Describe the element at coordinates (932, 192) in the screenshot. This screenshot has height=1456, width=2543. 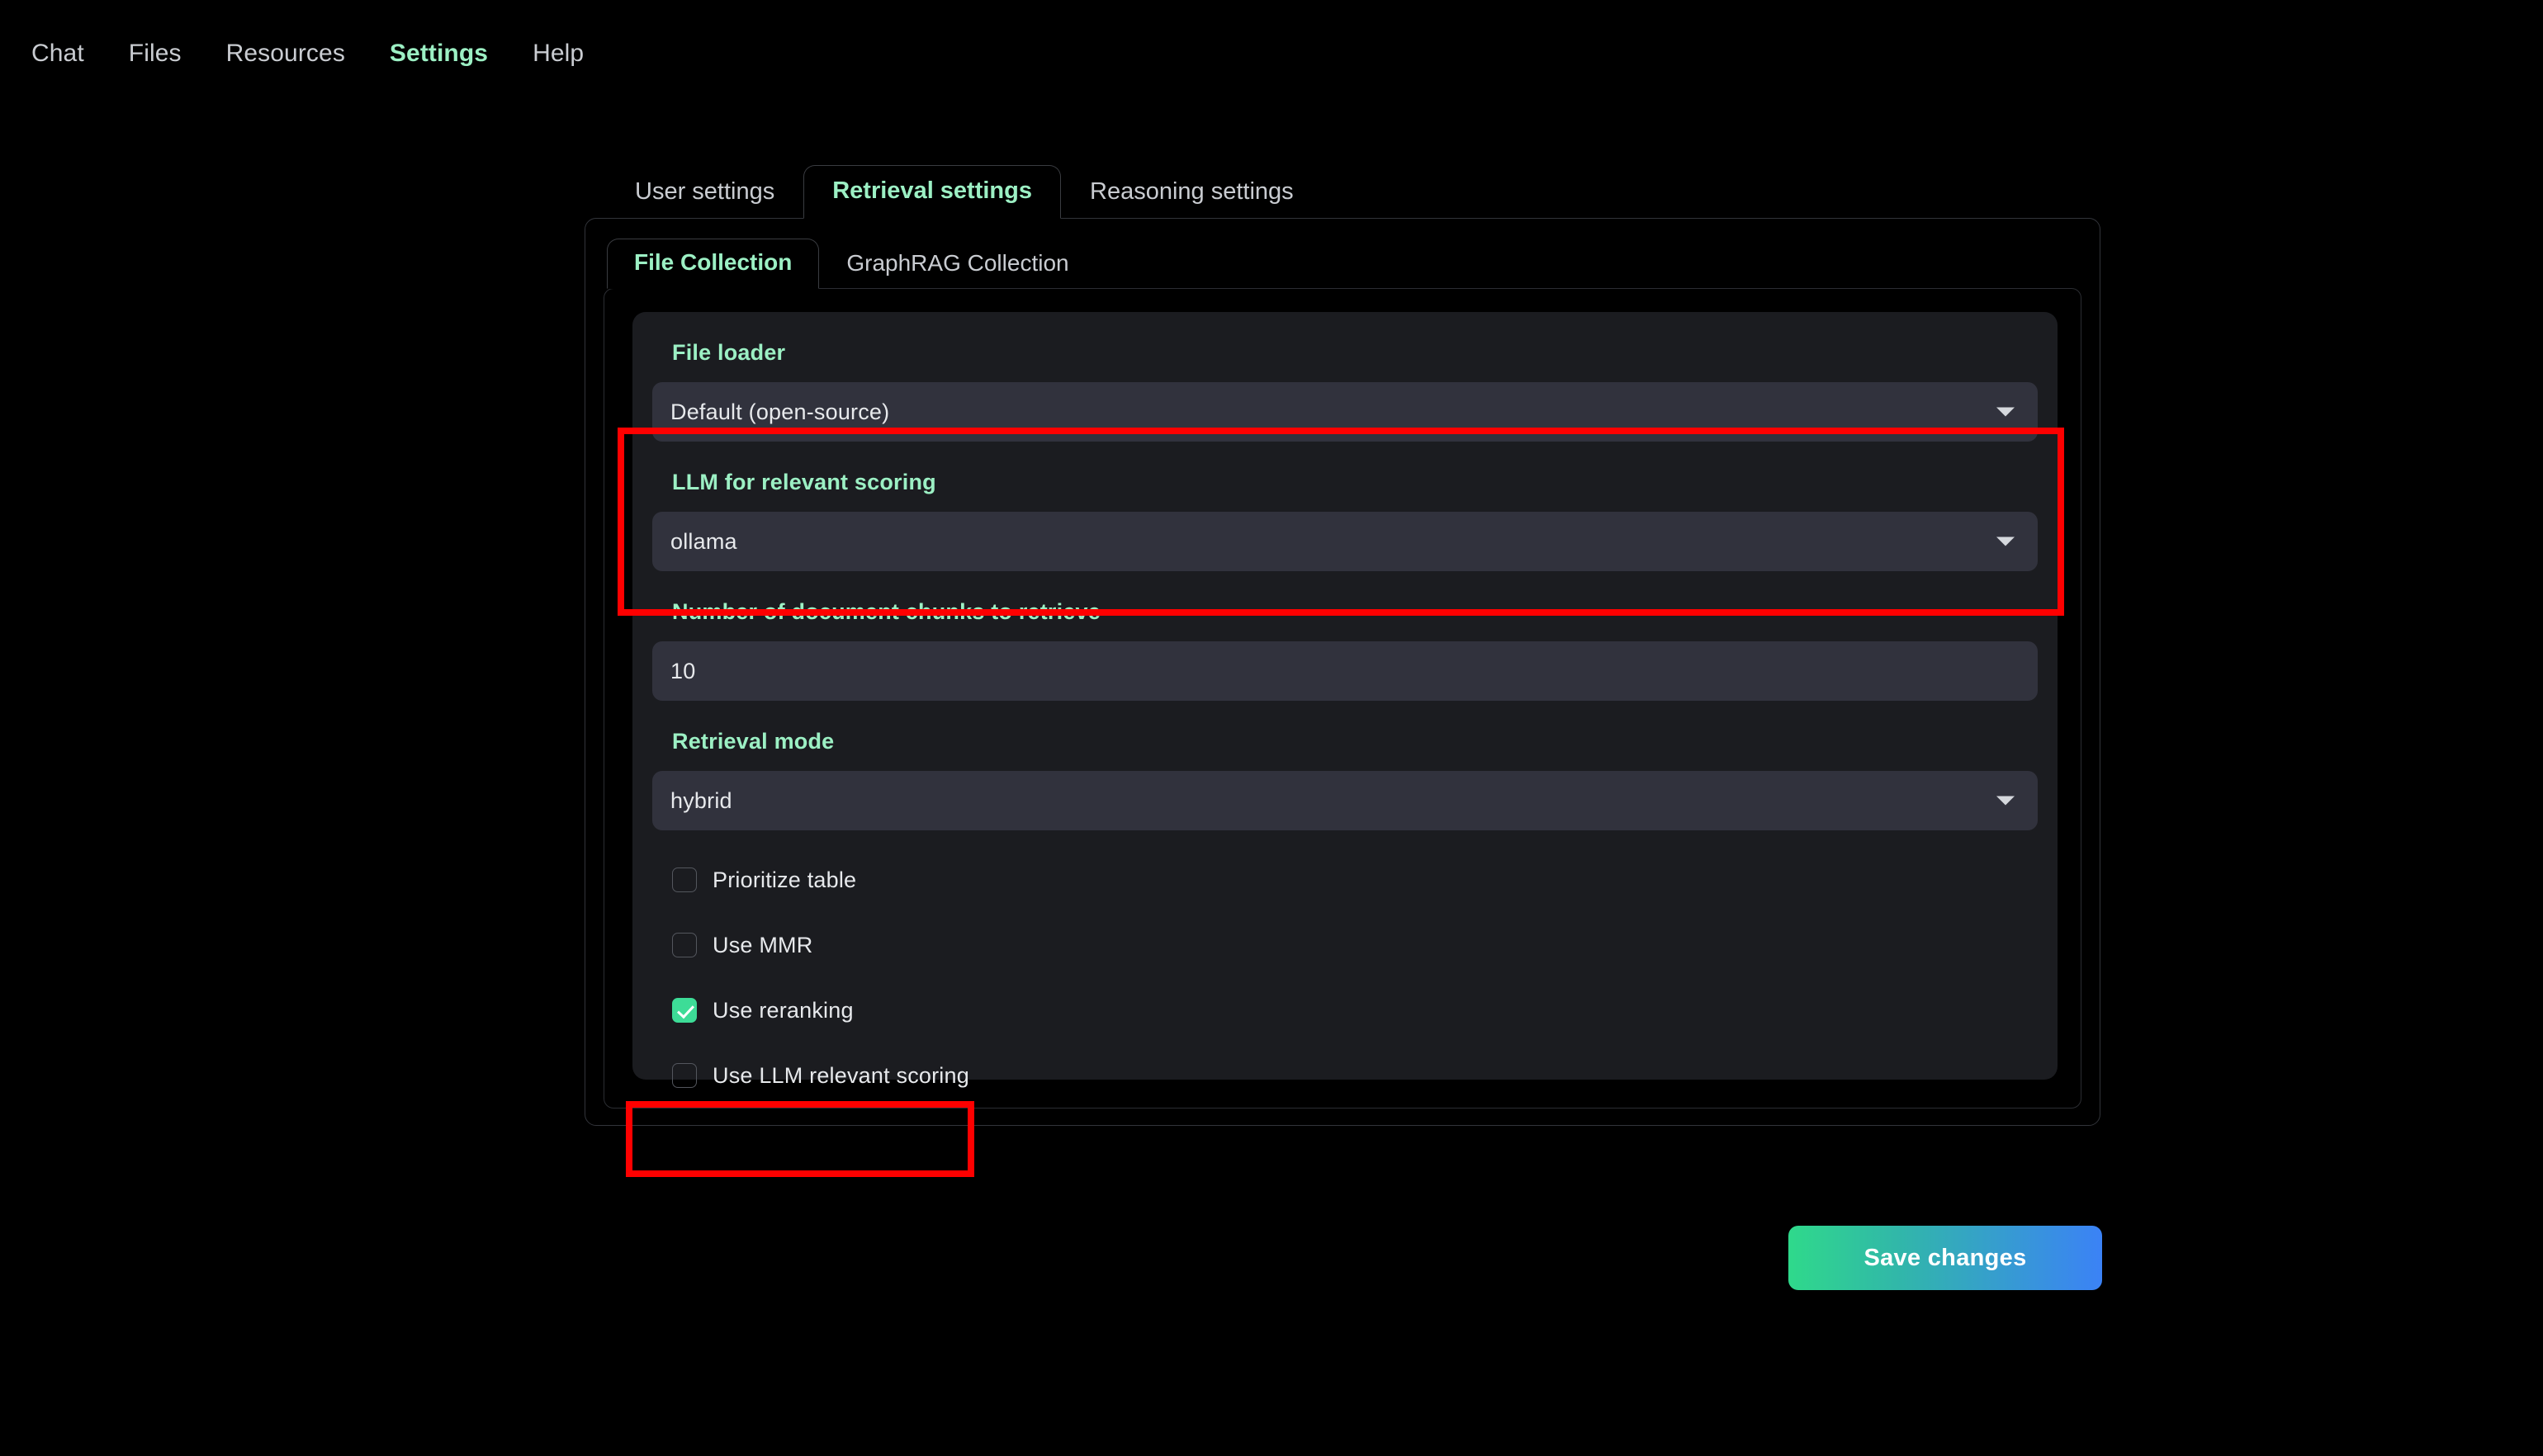
I see `tab-retrieval-settings: Retrieval settings` at that location.